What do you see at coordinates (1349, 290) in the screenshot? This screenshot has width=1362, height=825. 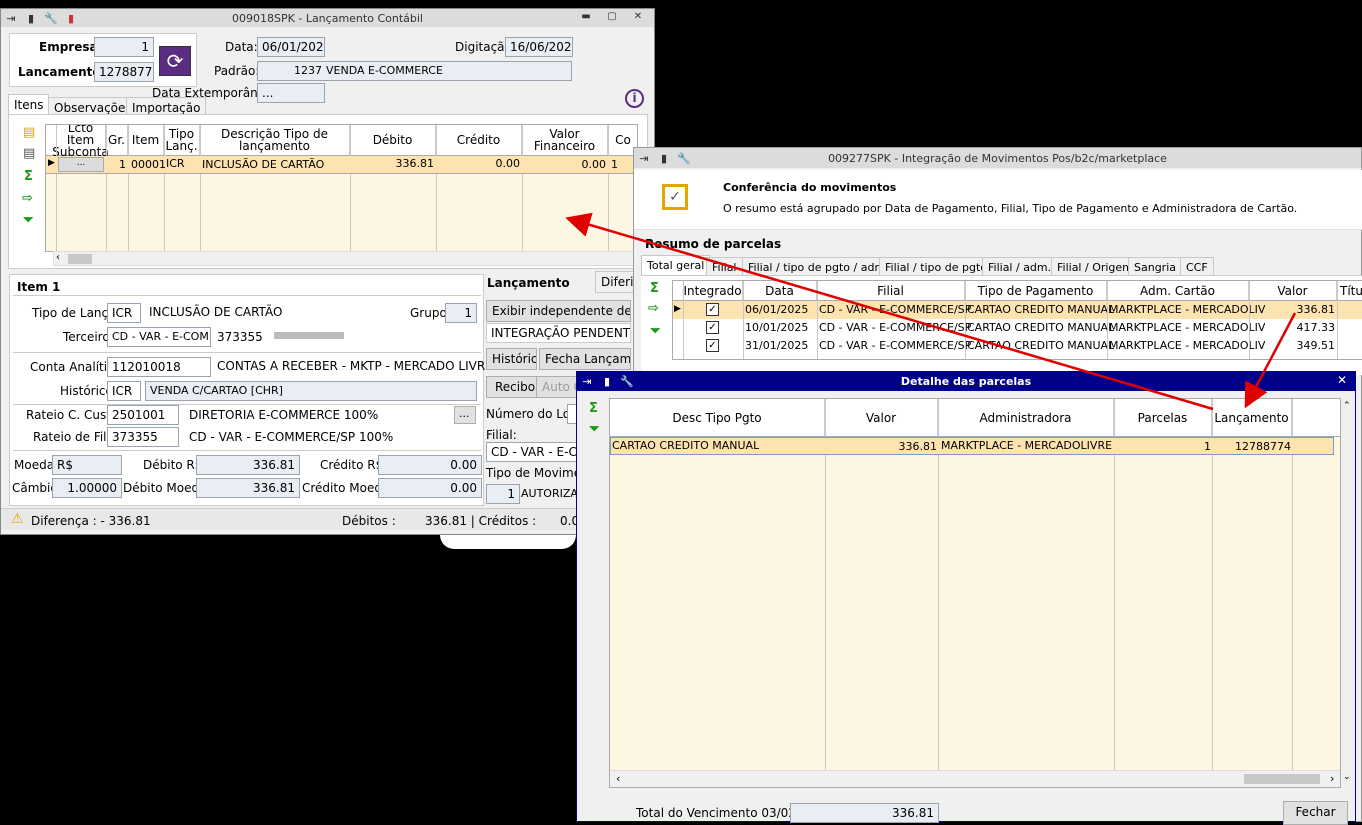 I see `col-titulo: Títu` at bounding box center [1349, 290].